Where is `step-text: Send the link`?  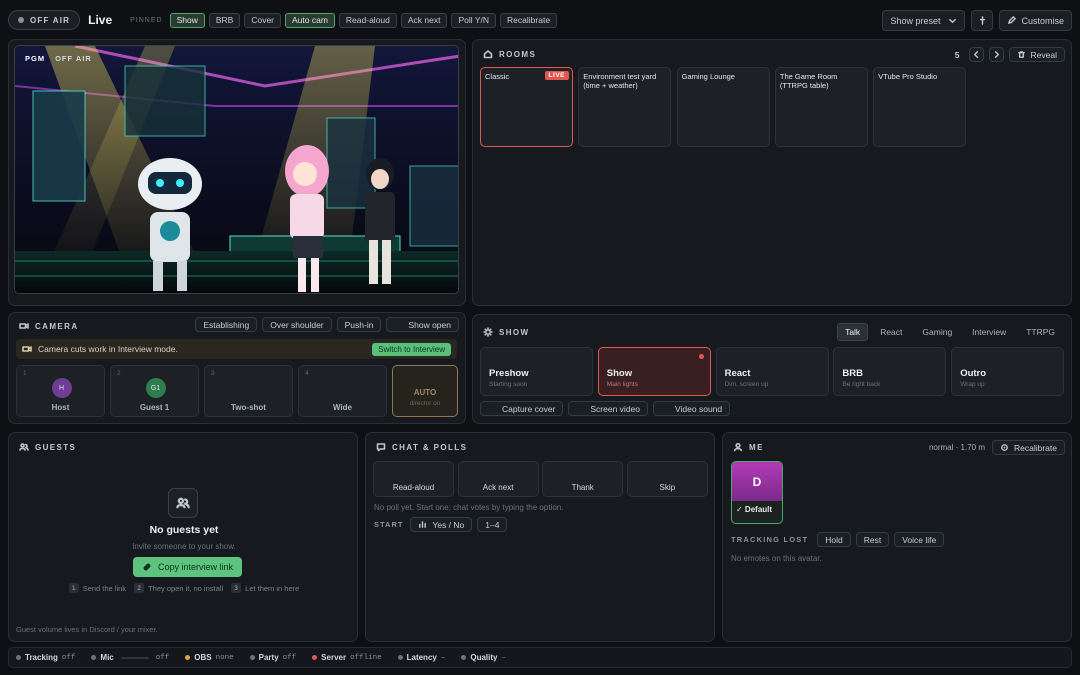
step-text: Send the link is located at coordinates (104, 588).